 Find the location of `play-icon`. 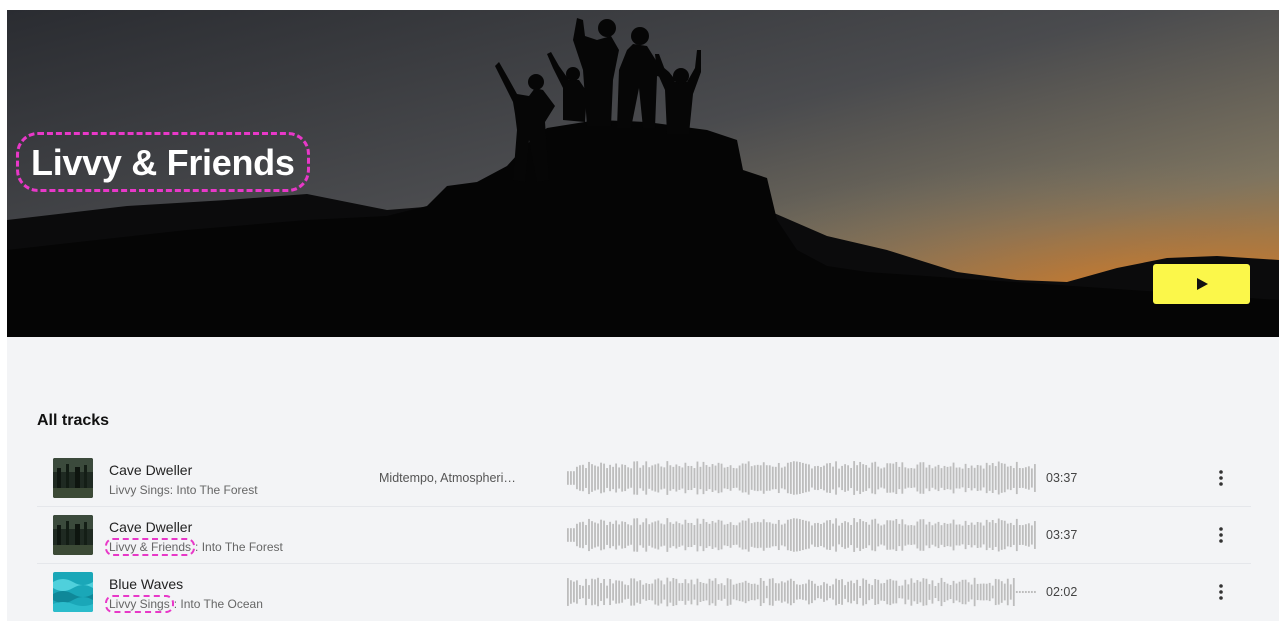

play-icon is located at coordinates (1202, 284).